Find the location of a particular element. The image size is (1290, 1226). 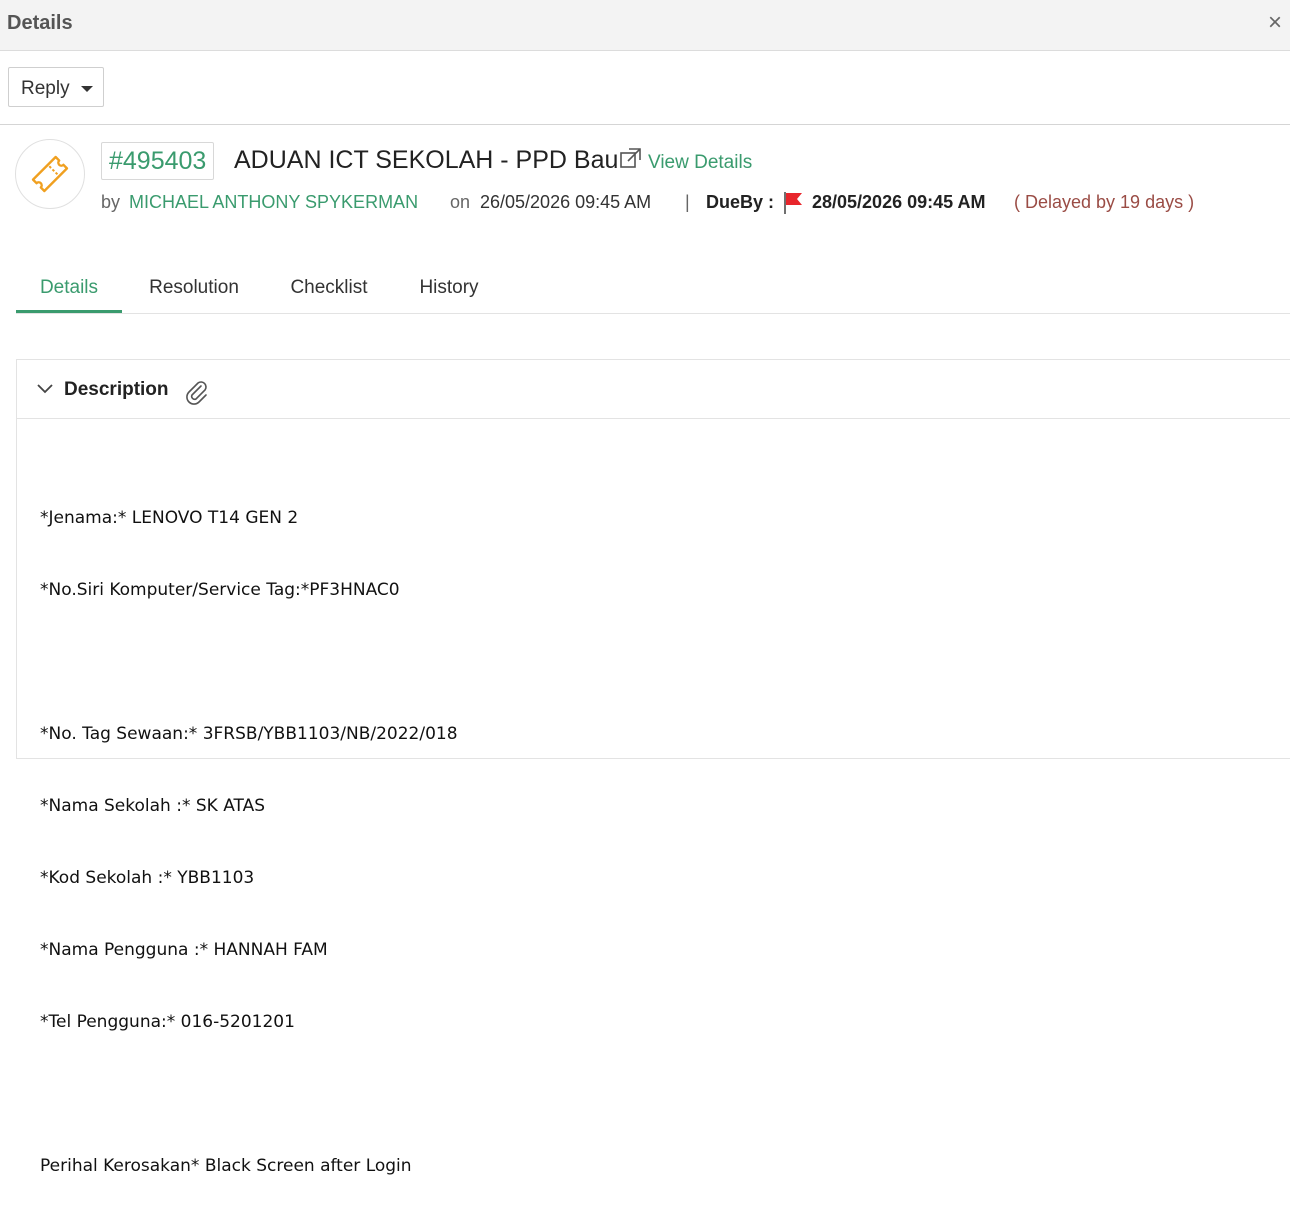

details-header-bar: Details × is located at coordinates (645, 25).